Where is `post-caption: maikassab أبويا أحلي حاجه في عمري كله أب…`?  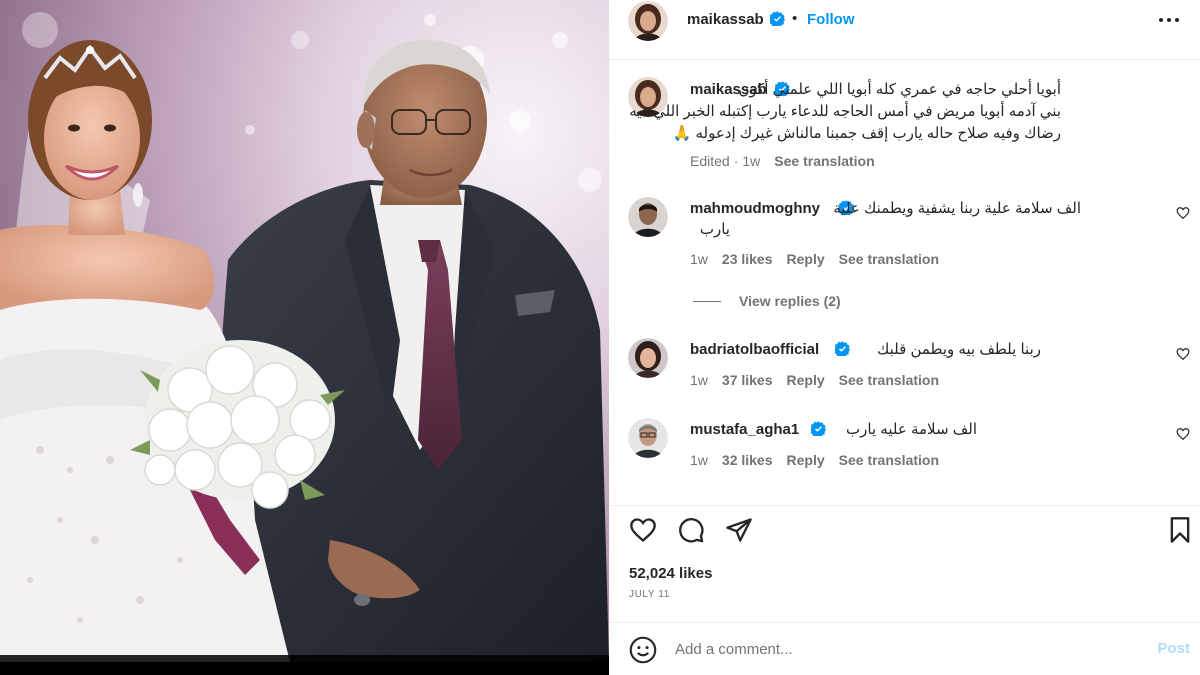
post-caption: maikassab أبويا أحلي حاجه في عمري كله أب… is located at coordinates (904, 132).